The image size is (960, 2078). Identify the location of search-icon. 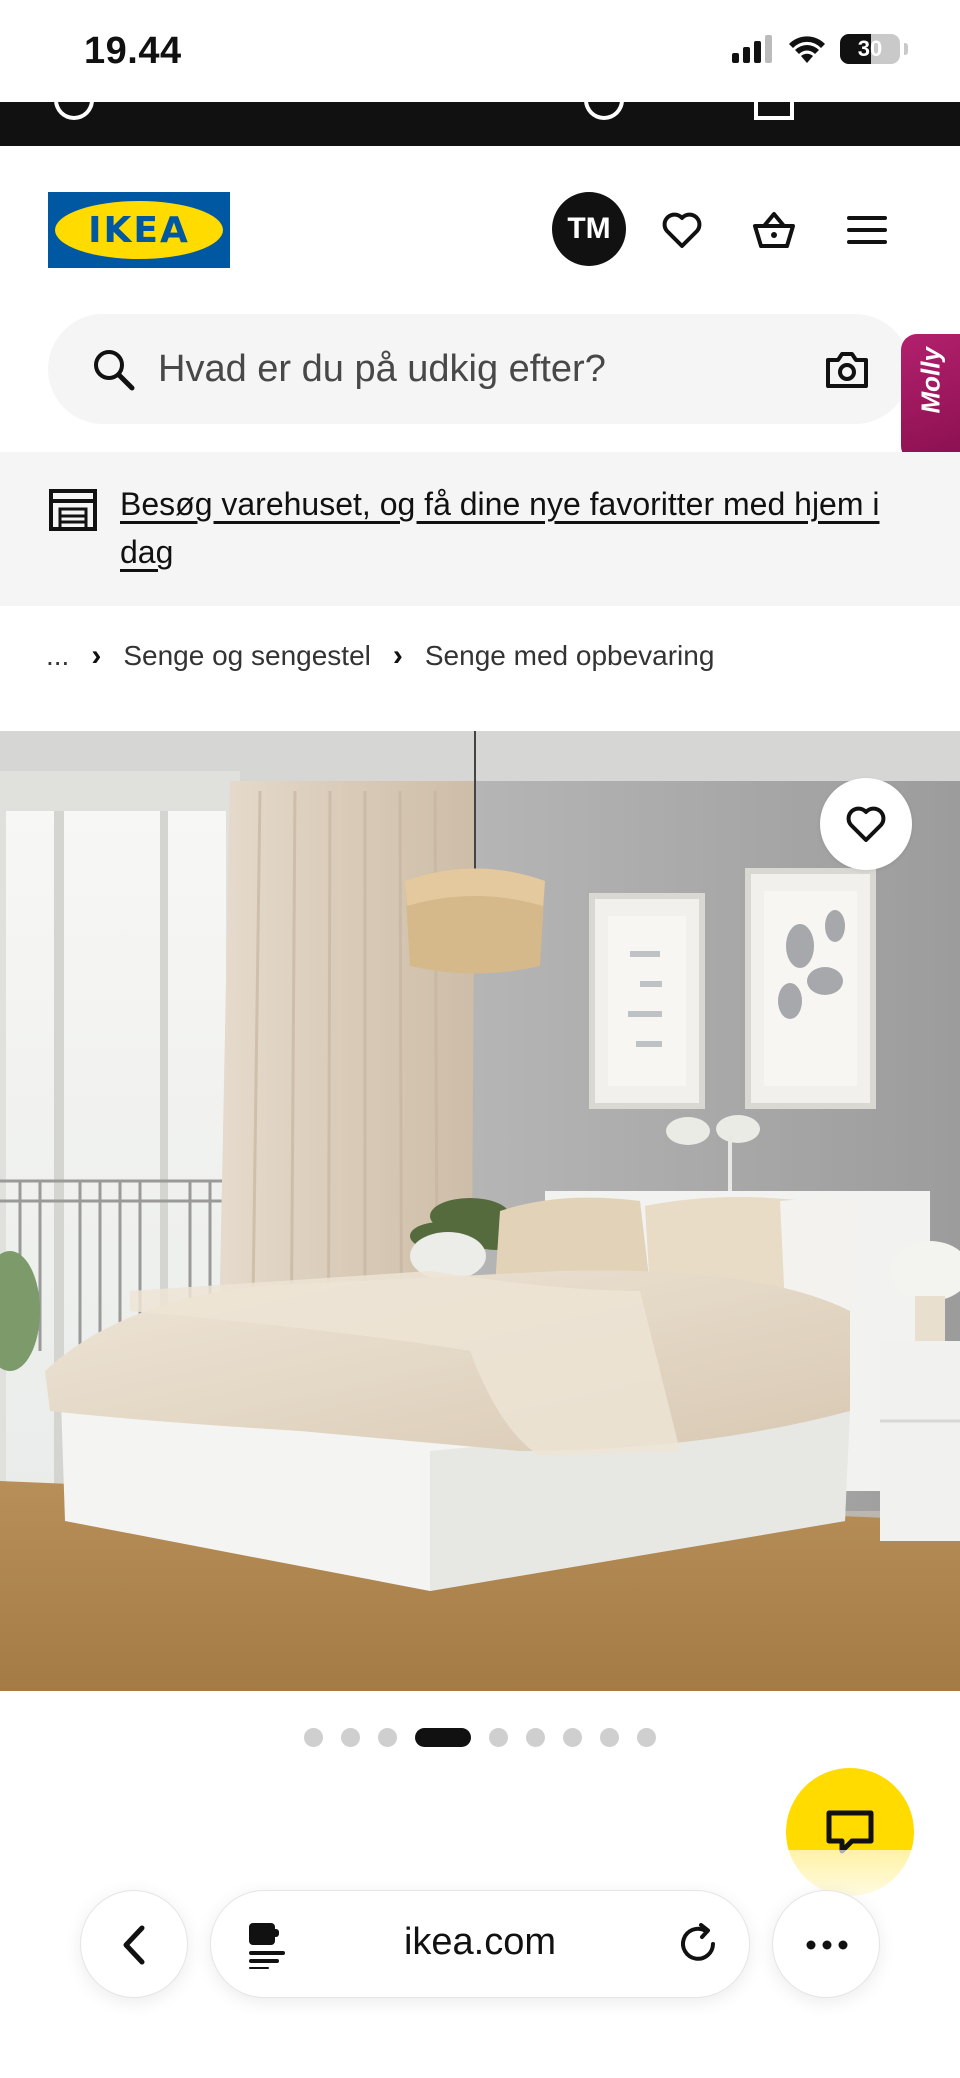
(114, 370).